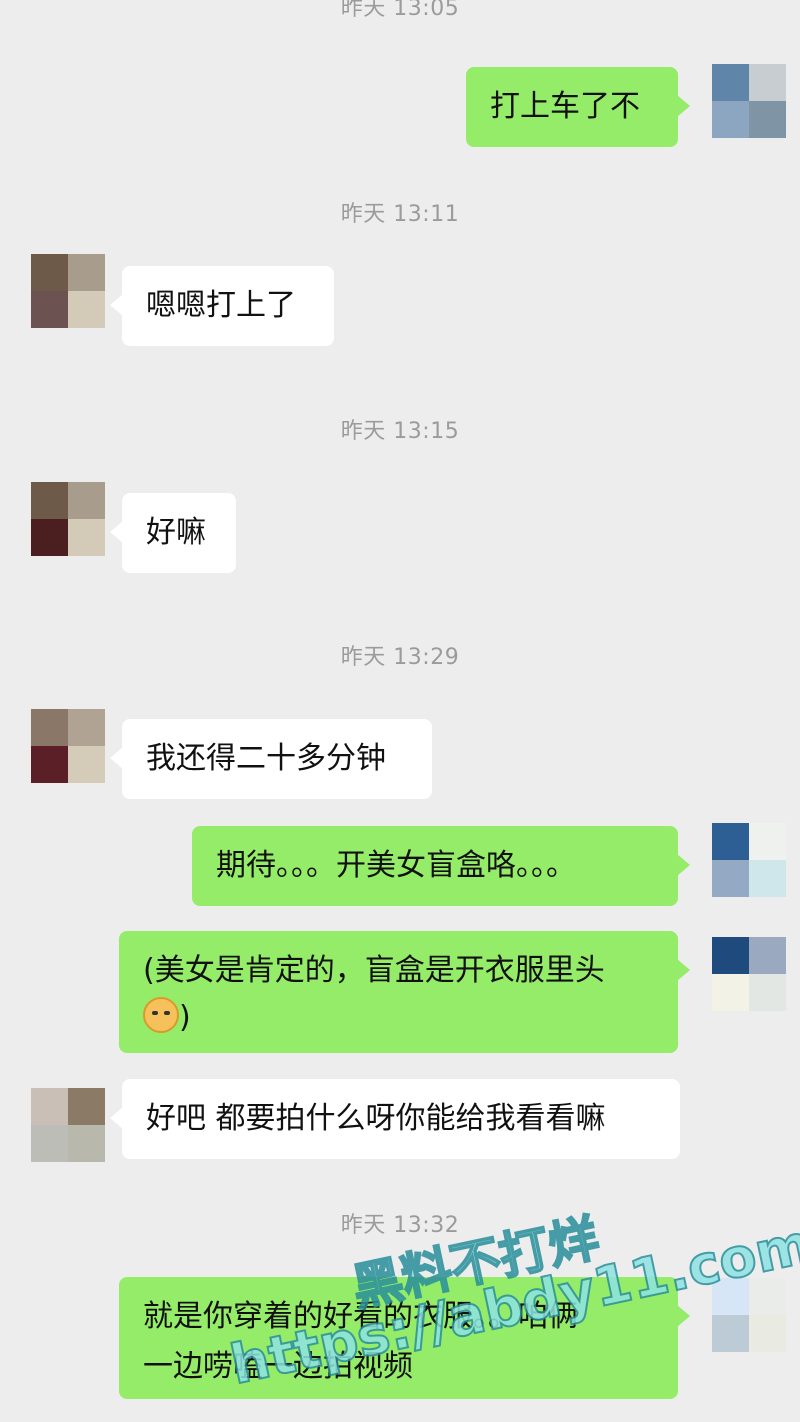  Describe the element at coordinates (278, 1366) in the screenshot. I see `message-text-line: 一边唠嗑一边拍视频` at that location.